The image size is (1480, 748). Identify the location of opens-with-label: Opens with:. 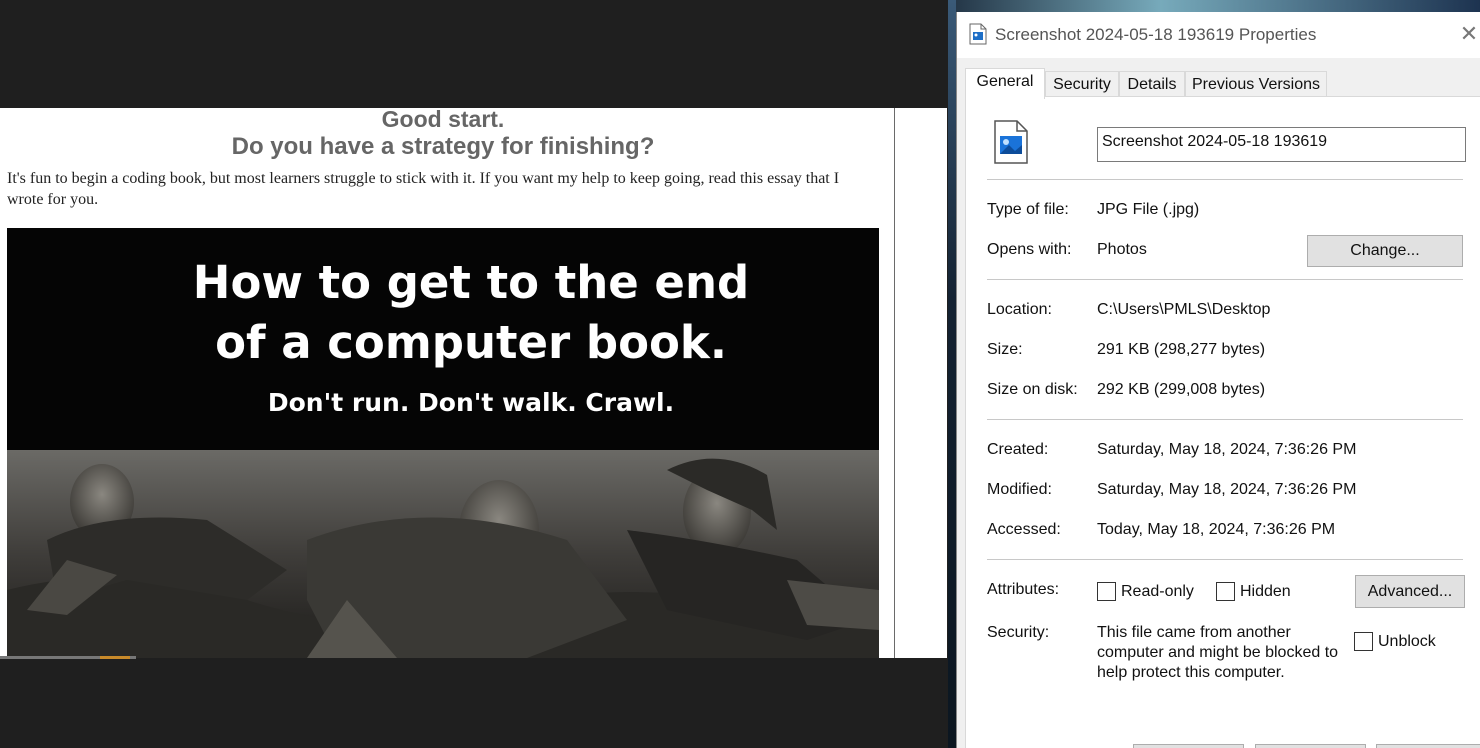
(1029, 249).